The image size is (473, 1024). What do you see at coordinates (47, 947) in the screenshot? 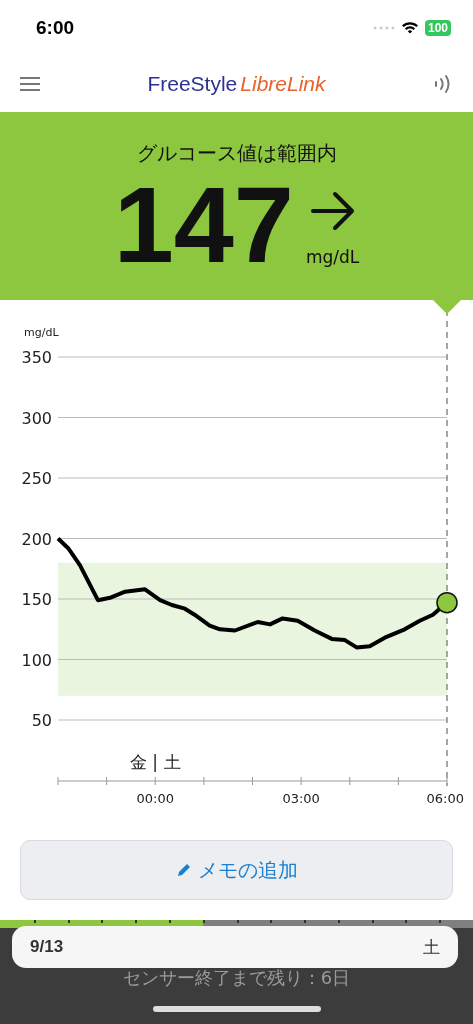
I see `date-text: 9/13` at bounding box center [47, 947].